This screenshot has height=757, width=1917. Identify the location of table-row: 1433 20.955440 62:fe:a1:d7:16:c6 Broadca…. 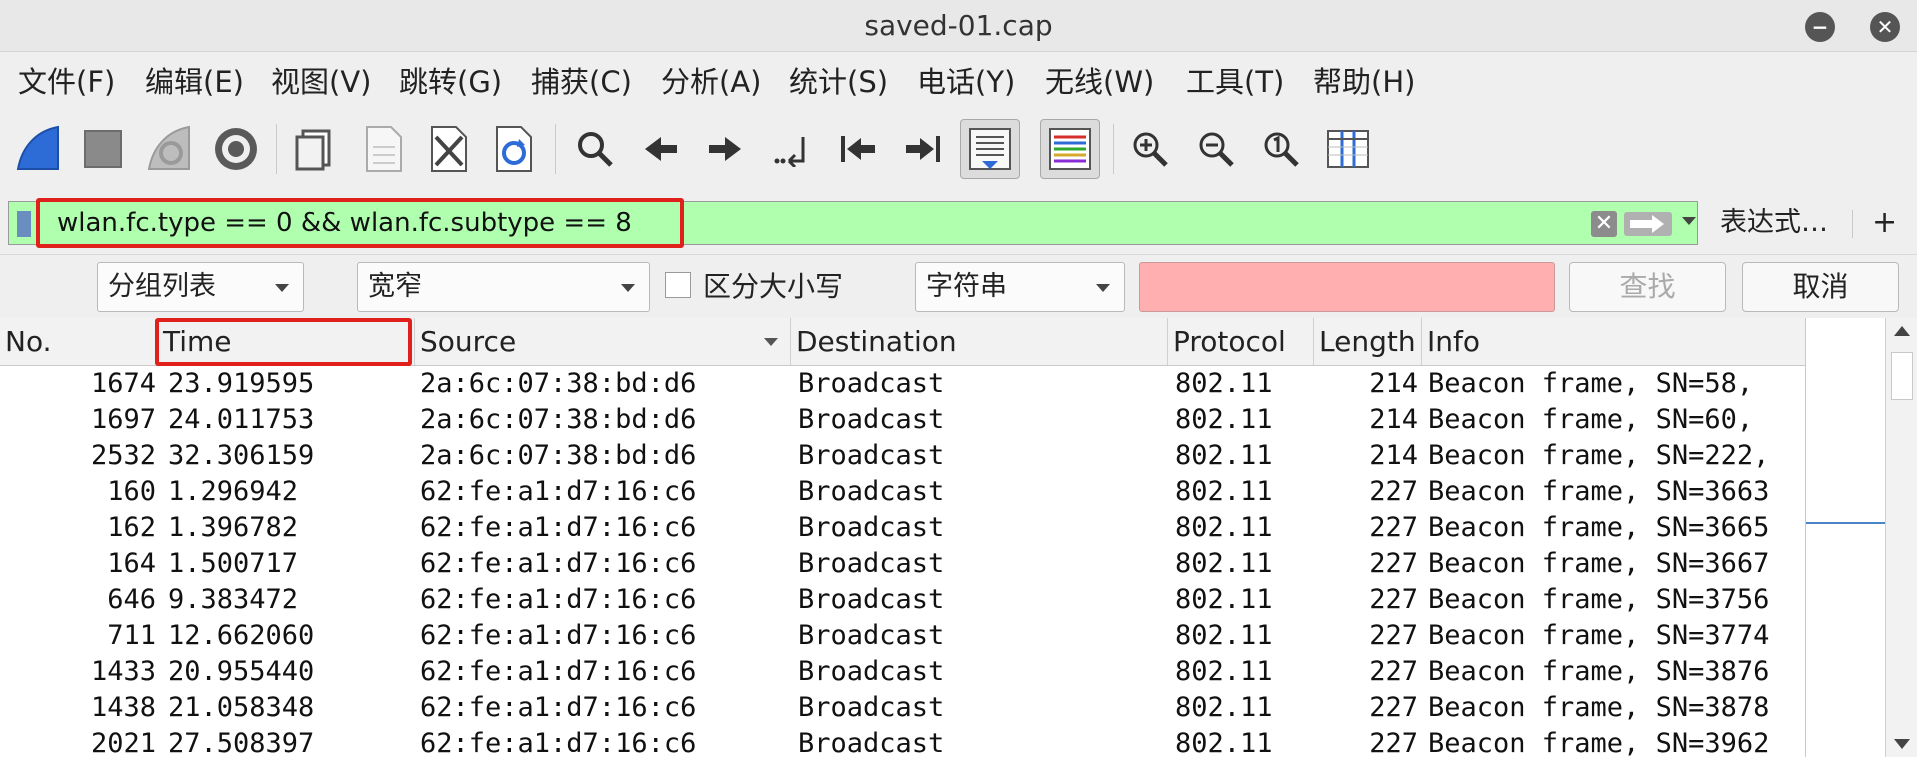
(902, 672).